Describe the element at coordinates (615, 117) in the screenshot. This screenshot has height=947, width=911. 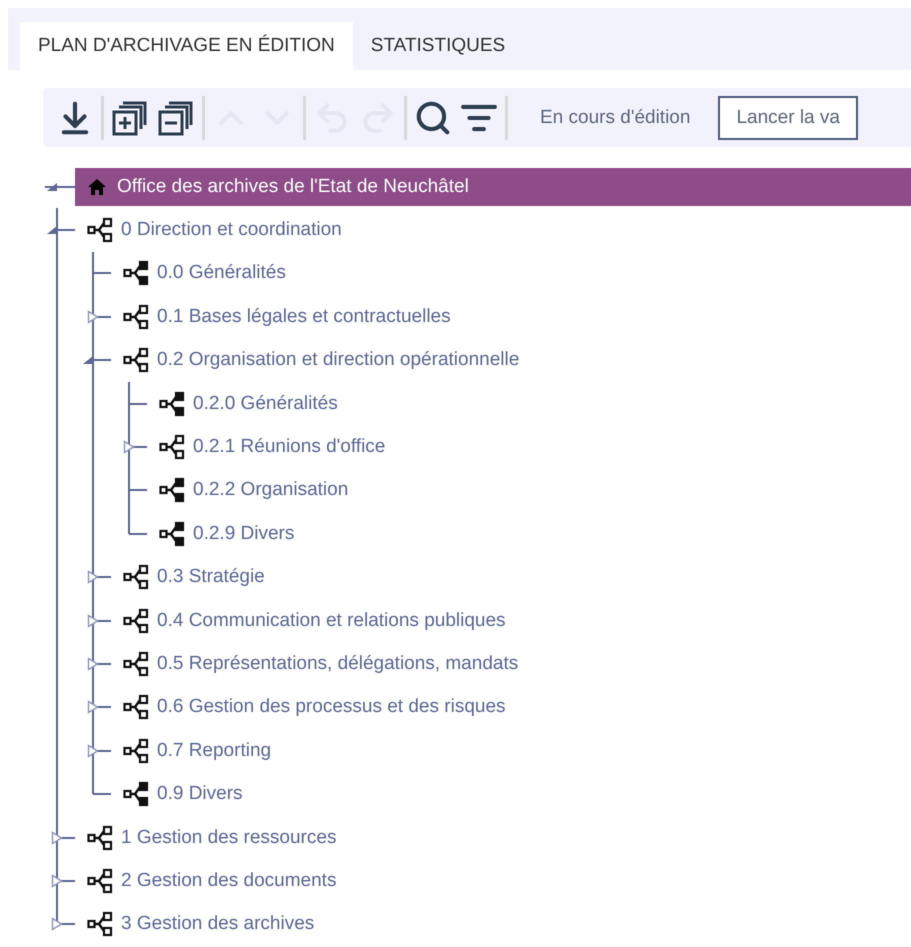
I see `status-label: En cours d'édition` at that location.